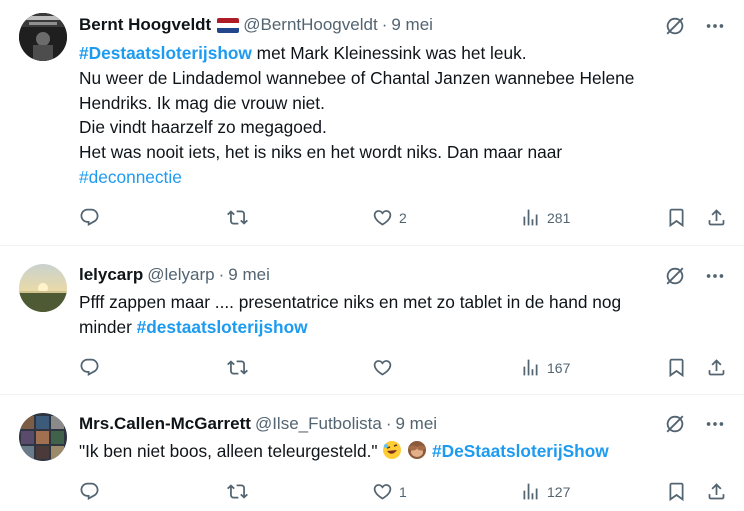  Describe the element at coordinates (545, 367) in the screenshot. I see `views-button: 167` at that location.